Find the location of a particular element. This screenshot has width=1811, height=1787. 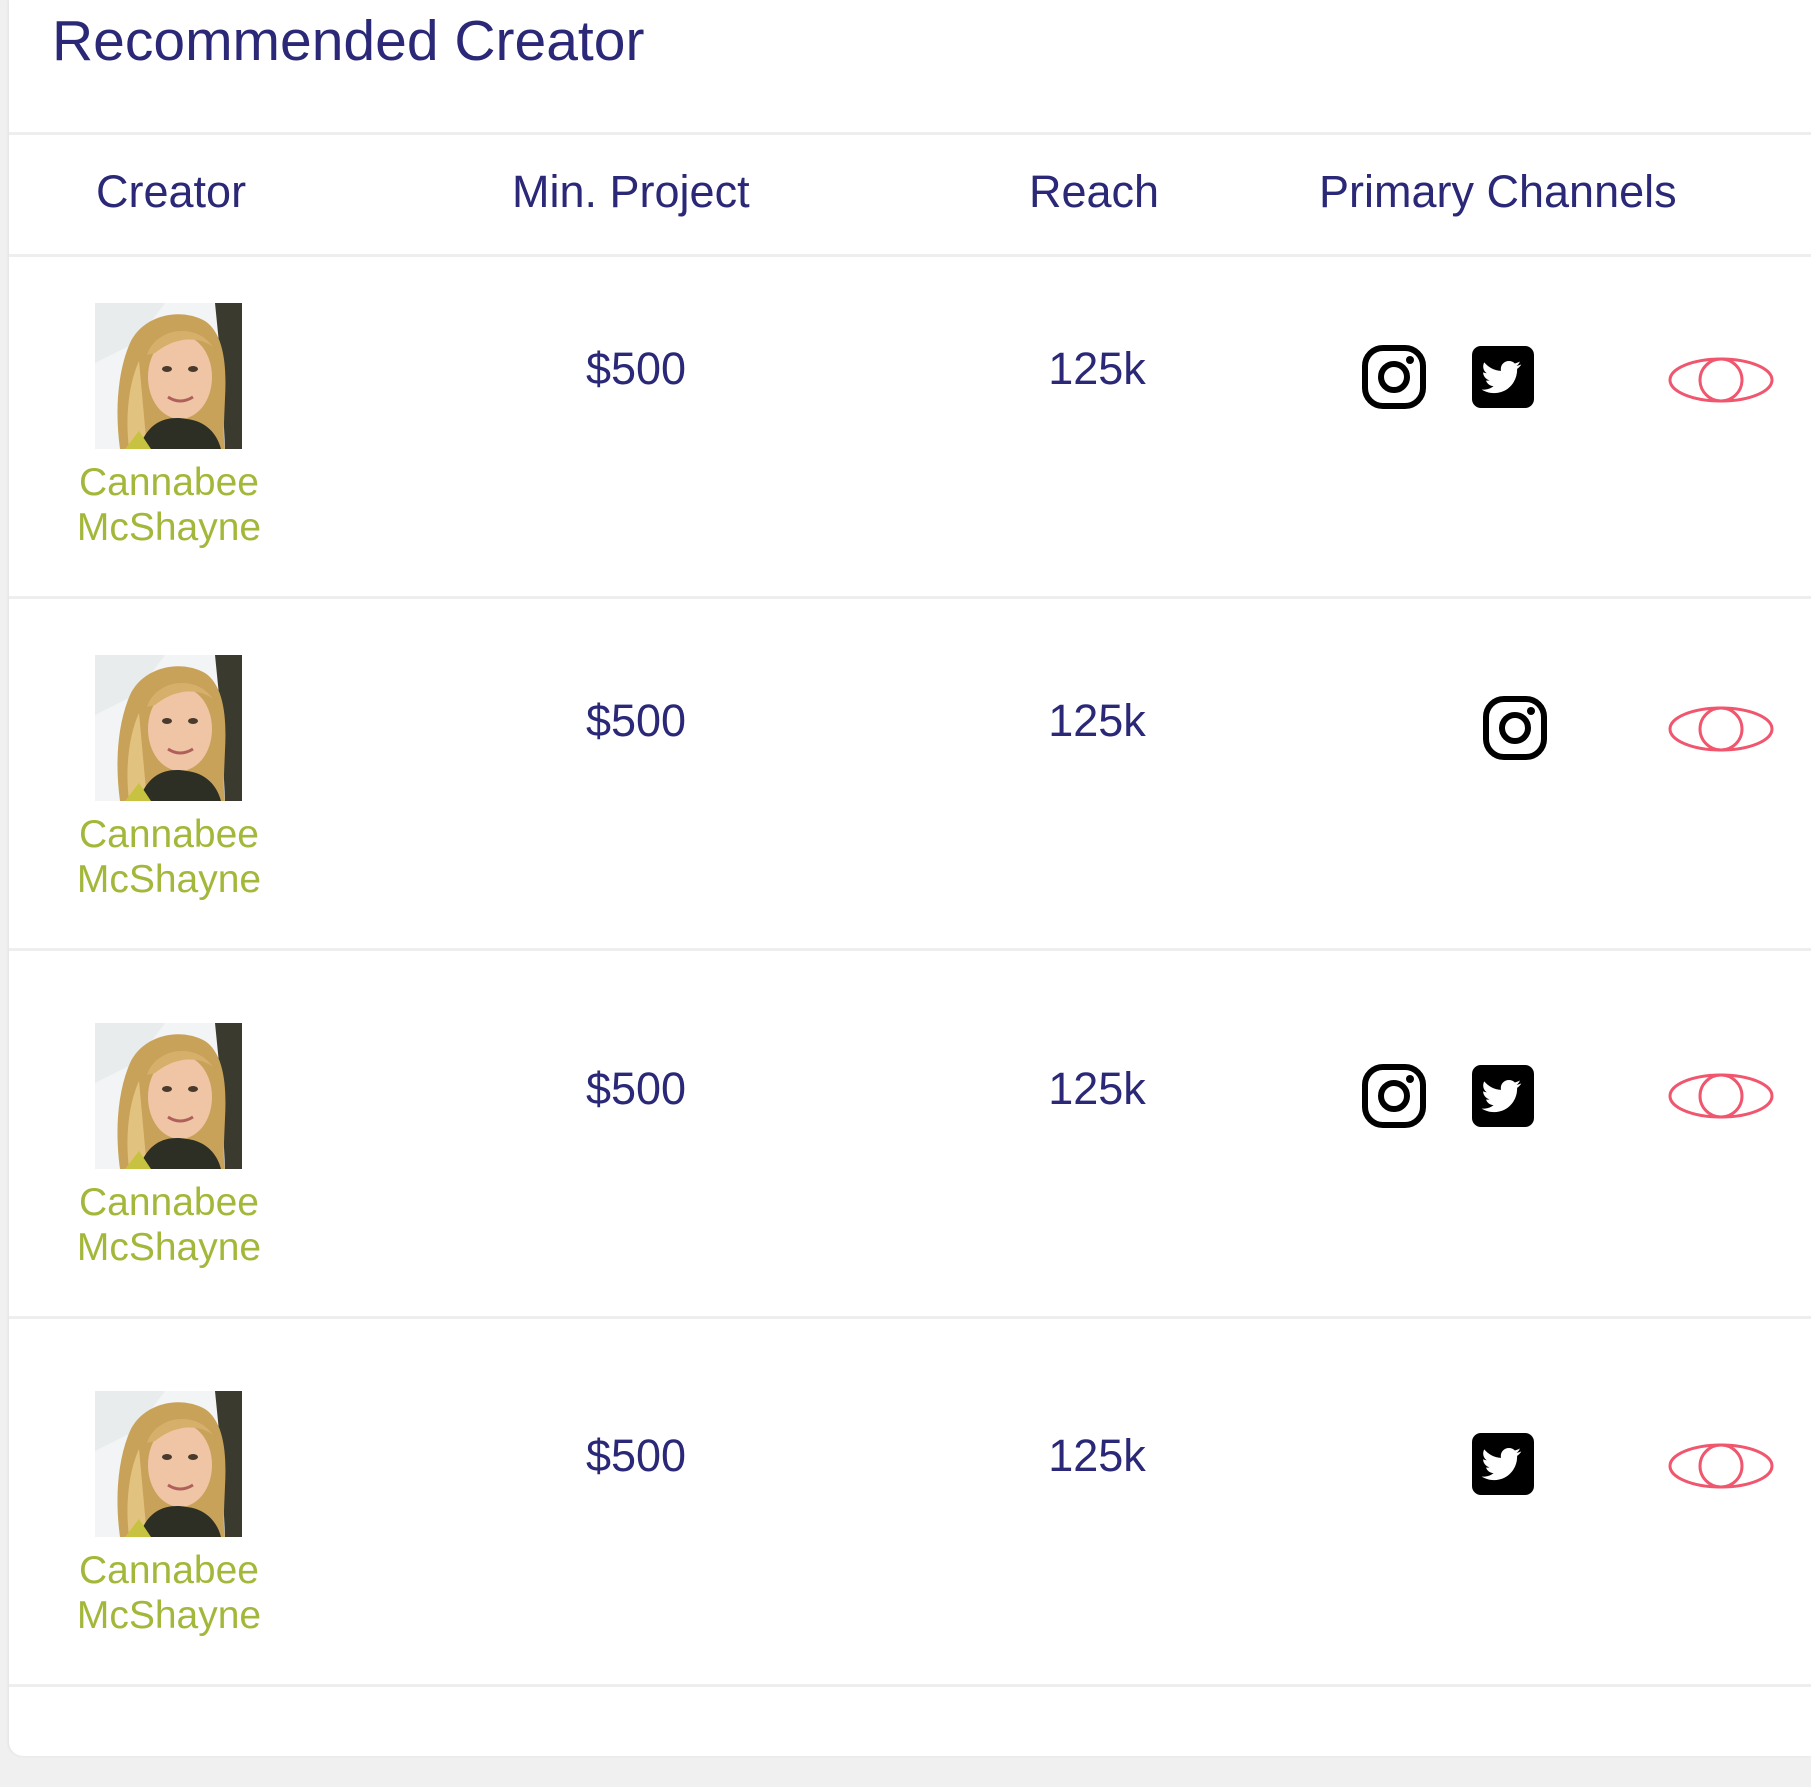

column-header-creator: Creator is located at coordinates (171, 191).